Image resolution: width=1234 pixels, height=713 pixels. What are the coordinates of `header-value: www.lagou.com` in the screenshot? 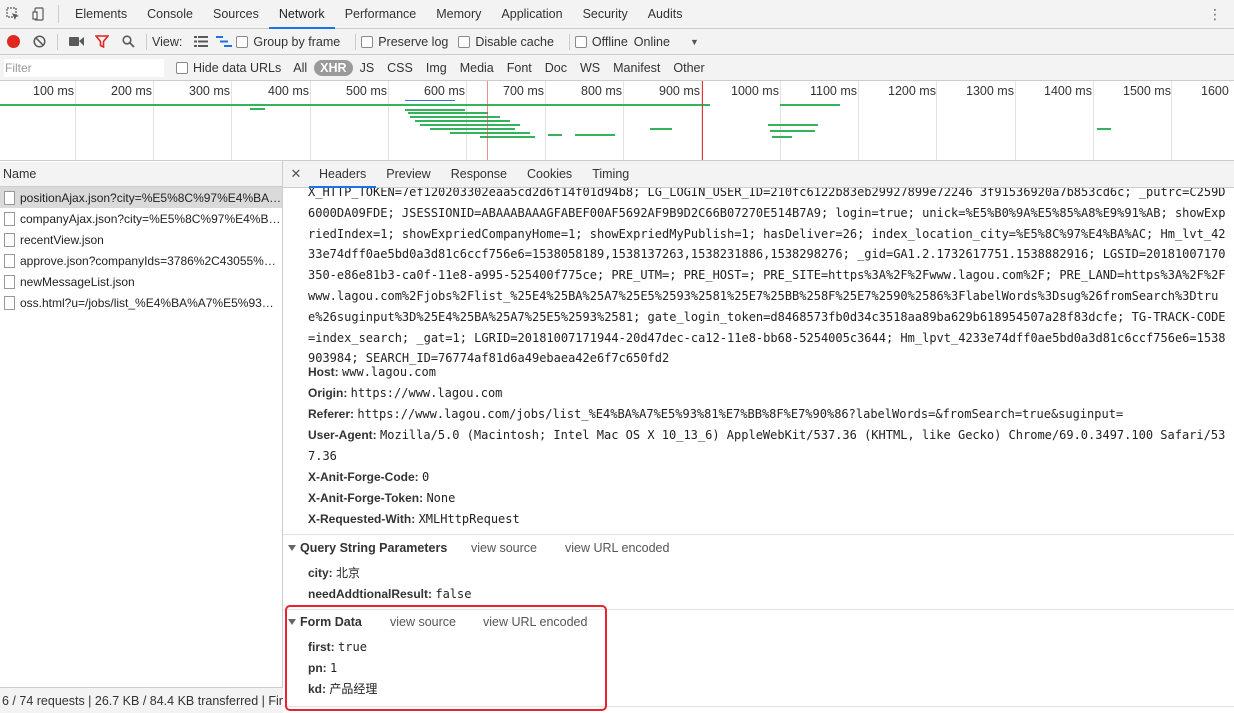 It's located at (389, 372).